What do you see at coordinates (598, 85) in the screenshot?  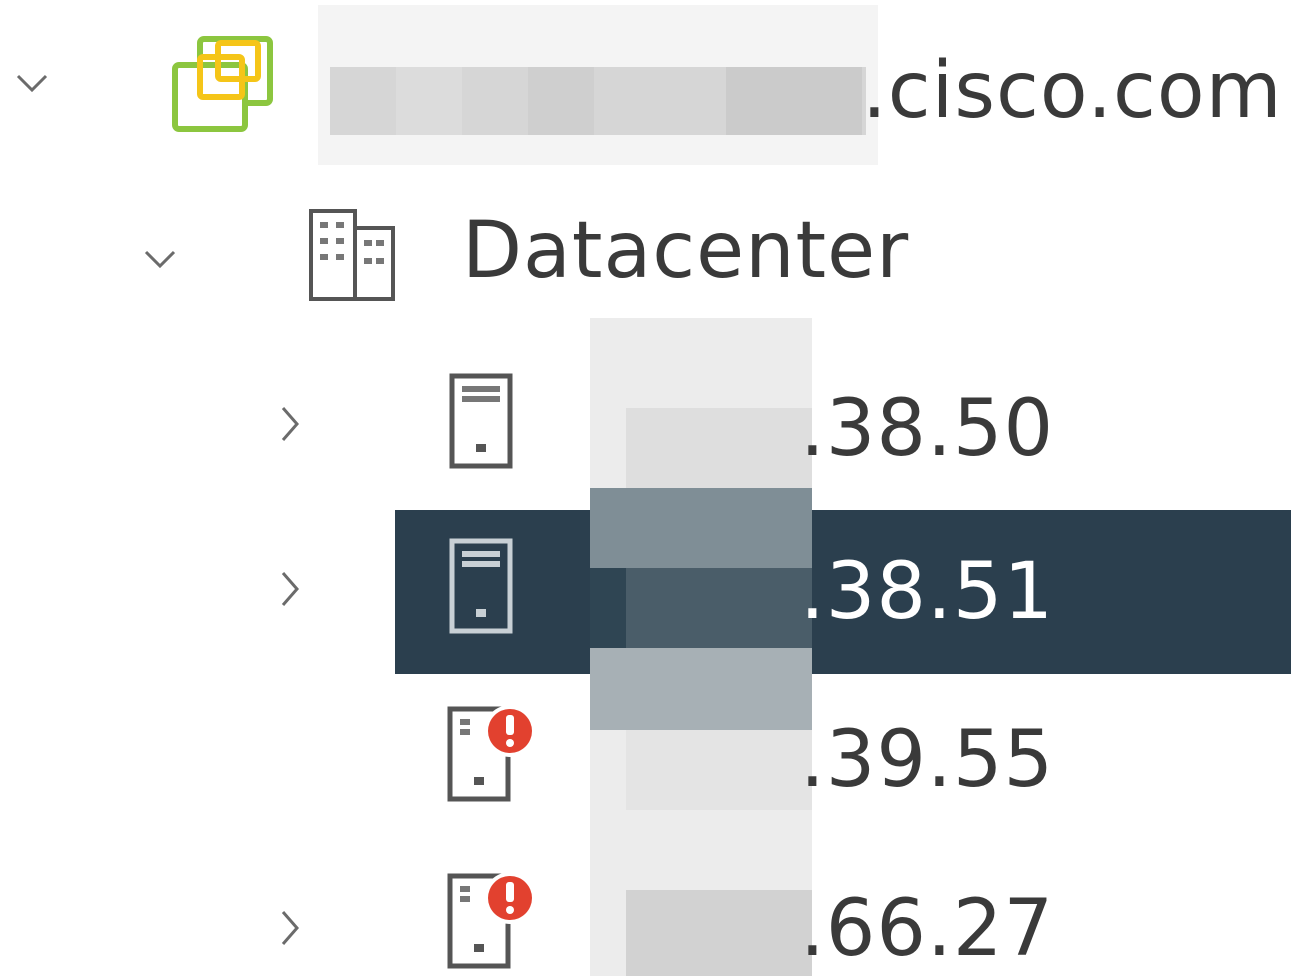 I see `redacted-hostname` at bounding box center [598, 85].